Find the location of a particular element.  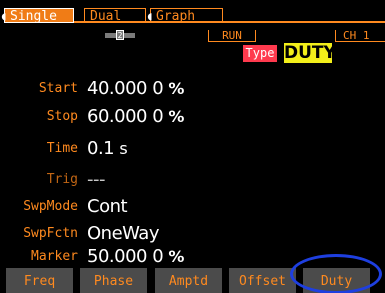

softkey-freq: Freq is located at coordinates (39, 280).